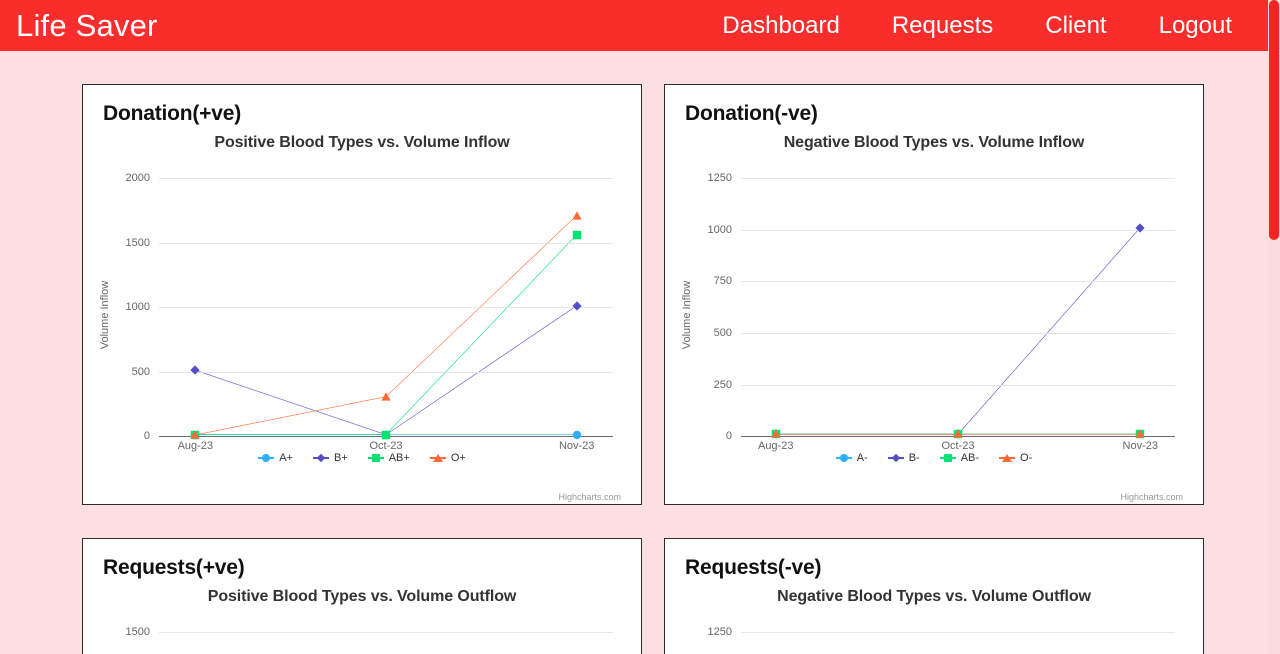  Describe the element at coordinates (934, 597) in the screenshot. I see `chart-title: Negative Blood Types vs. Volume Outflow` at that location.